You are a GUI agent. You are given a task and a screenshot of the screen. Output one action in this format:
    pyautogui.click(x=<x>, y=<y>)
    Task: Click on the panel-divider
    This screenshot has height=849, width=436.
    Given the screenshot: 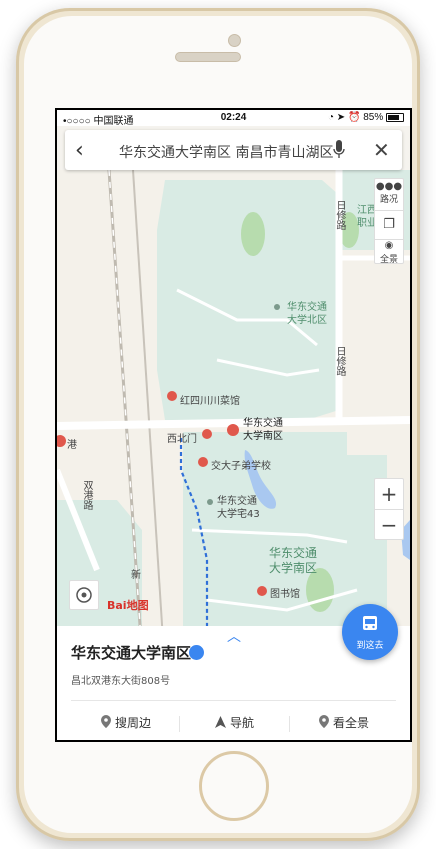 What is the action you would take?
    pyautogui.click(x=233, y=700)
    